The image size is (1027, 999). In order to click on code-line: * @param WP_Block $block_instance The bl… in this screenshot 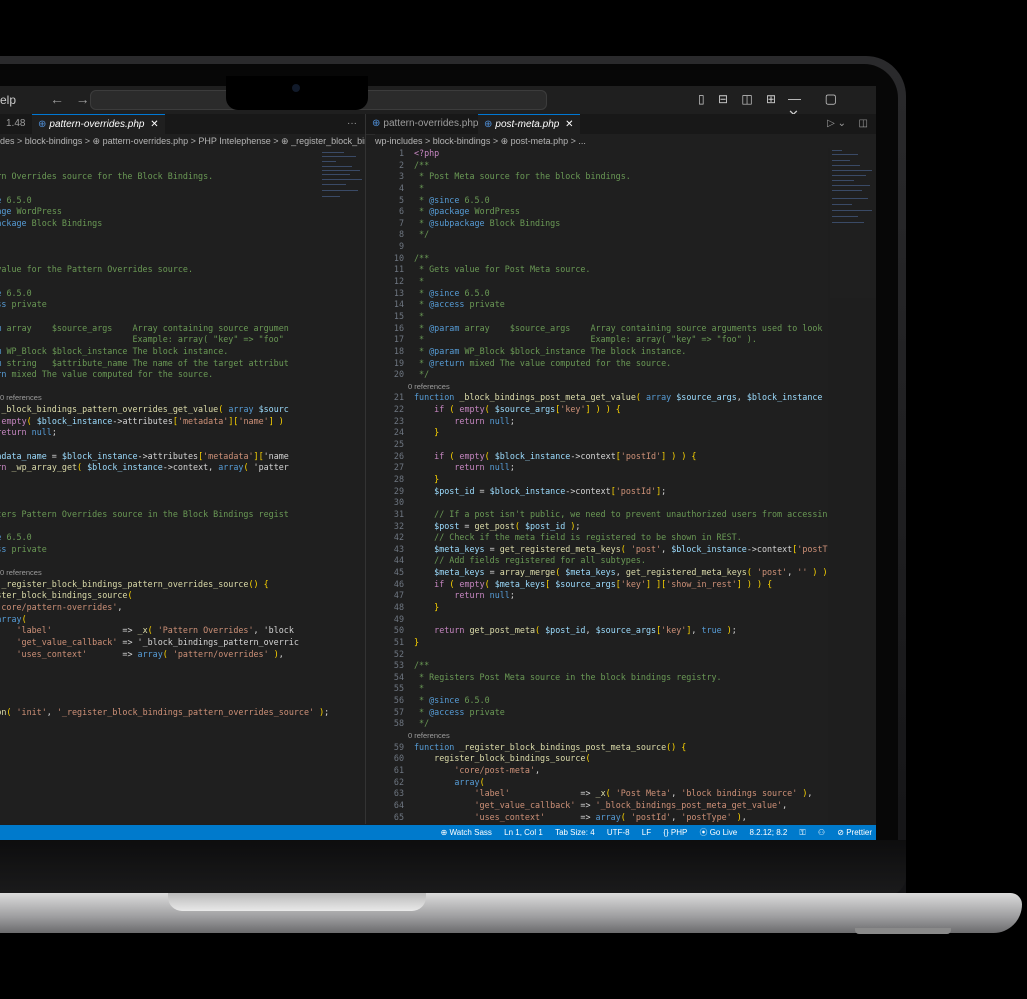, I will do `click(182, 352)`.